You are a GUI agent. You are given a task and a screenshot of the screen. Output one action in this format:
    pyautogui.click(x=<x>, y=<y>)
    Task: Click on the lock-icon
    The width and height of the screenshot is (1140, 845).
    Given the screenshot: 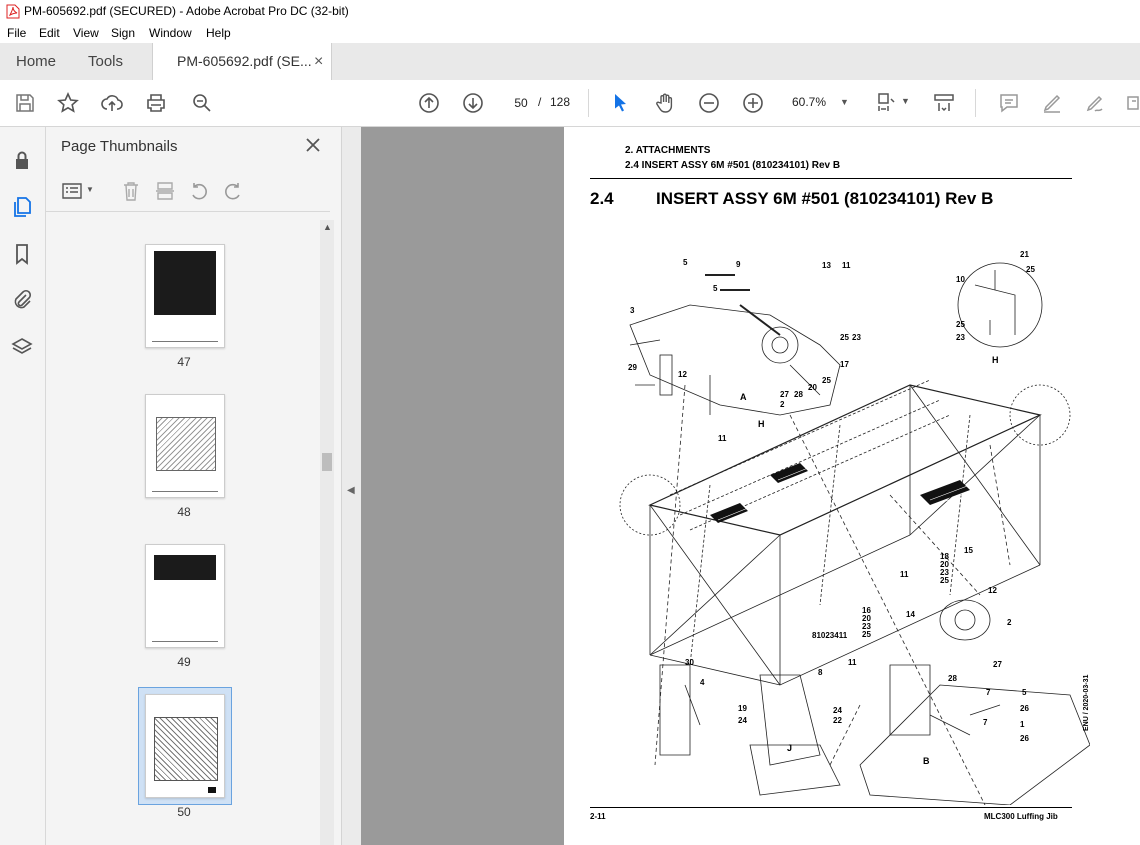 What is the action you would take?
    pyautogui.click(x=22, y=160)
    